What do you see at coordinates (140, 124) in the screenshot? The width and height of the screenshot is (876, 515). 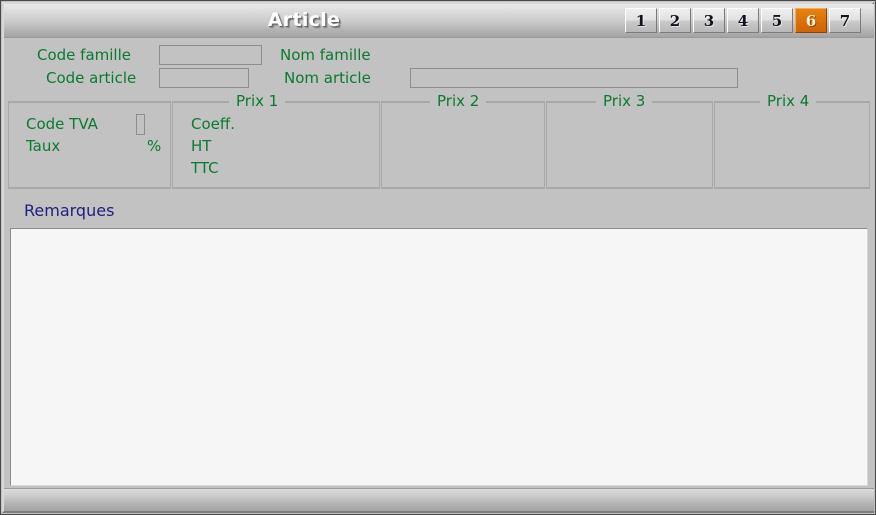 I see `code-tva-input` at bounding box center [140, 124].